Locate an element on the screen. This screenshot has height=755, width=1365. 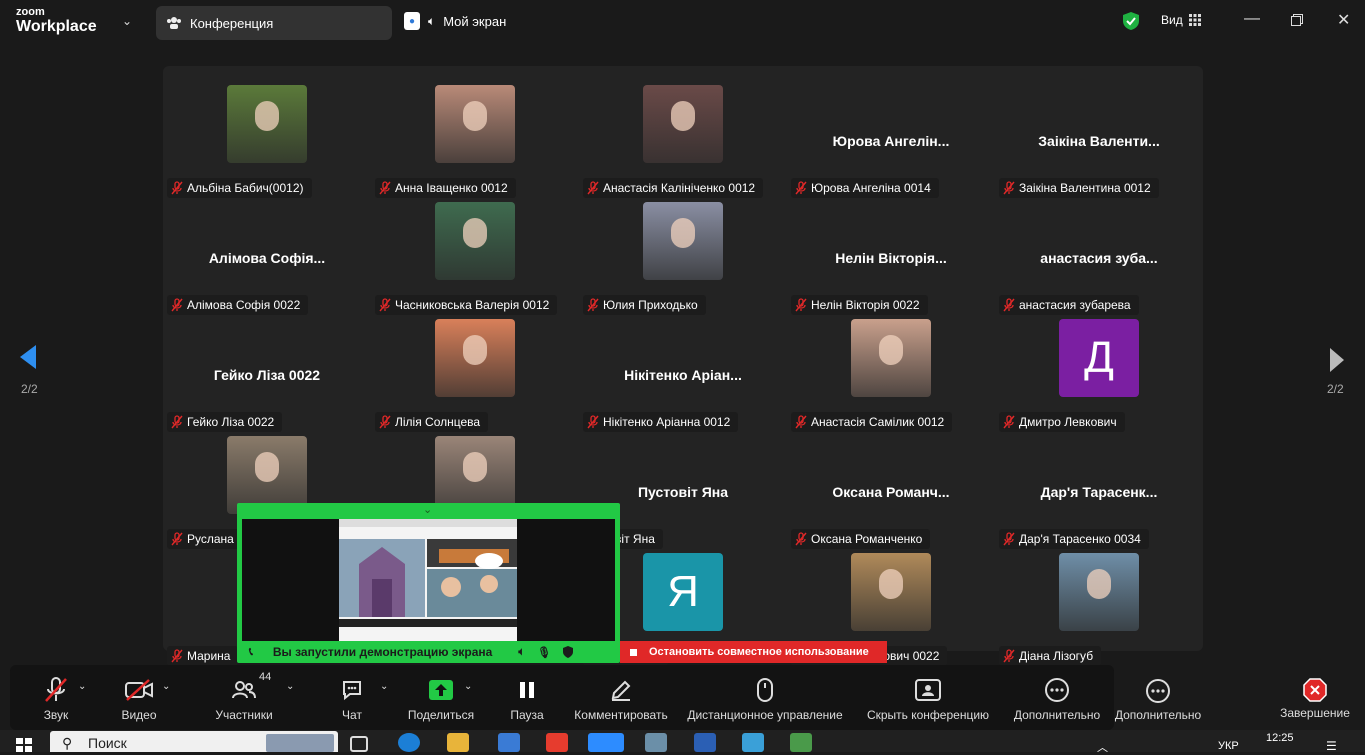
audio-button: Звук is located at coordinates (56, 697).